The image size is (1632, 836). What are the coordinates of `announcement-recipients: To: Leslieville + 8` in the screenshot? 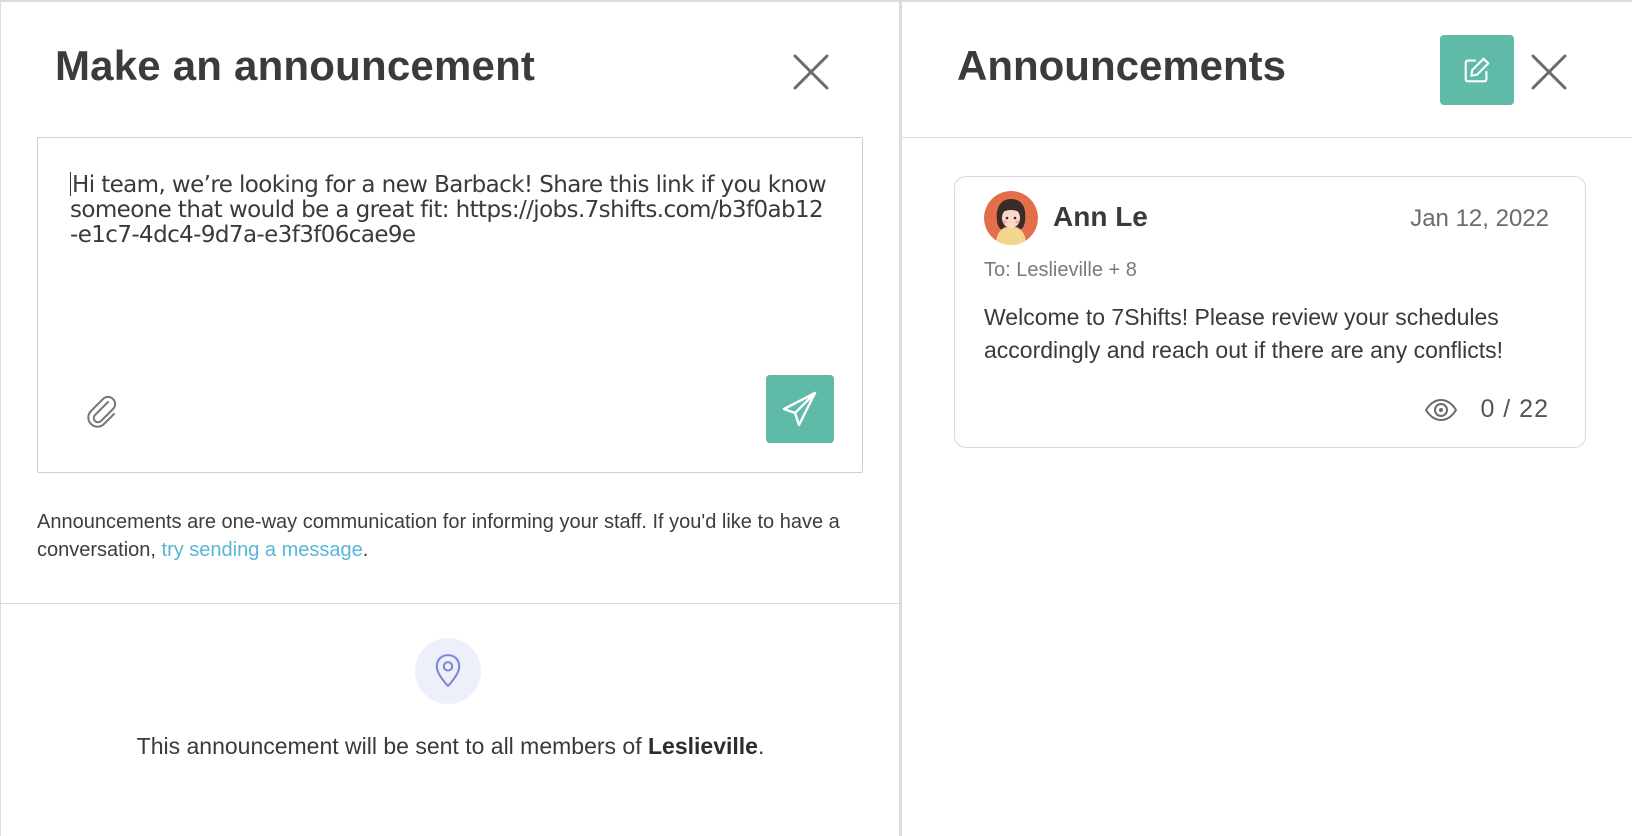 It's located at (1060, 270).